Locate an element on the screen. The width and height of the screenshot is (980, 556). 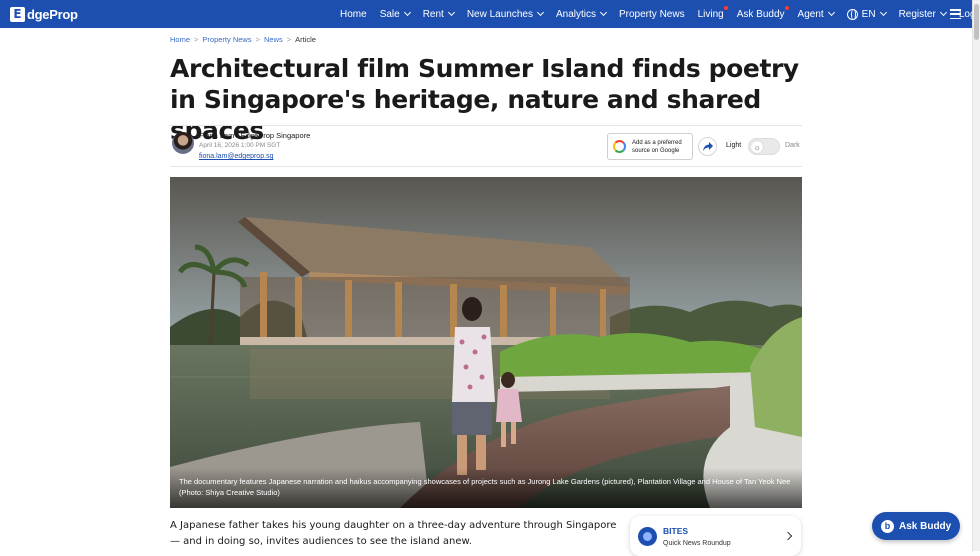
hamburger-icon is located at coordinates (955, 14).